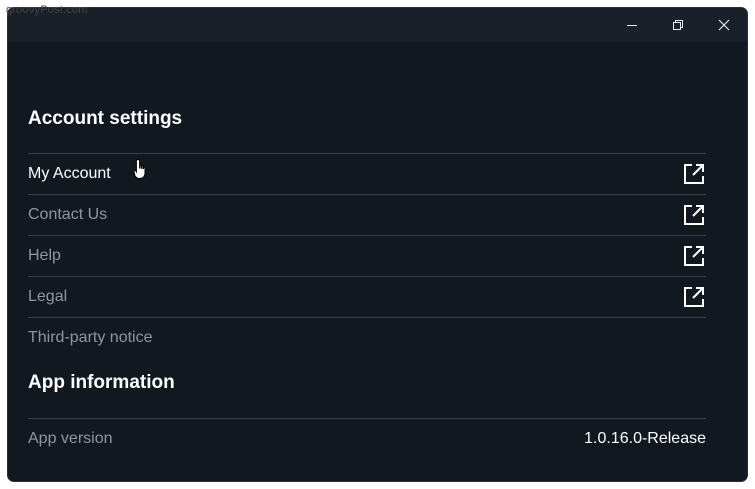 Image resolution: width=755 pixels, height=489 pixels. I want to click on row-label: Third-party notice, so click(90, 337).